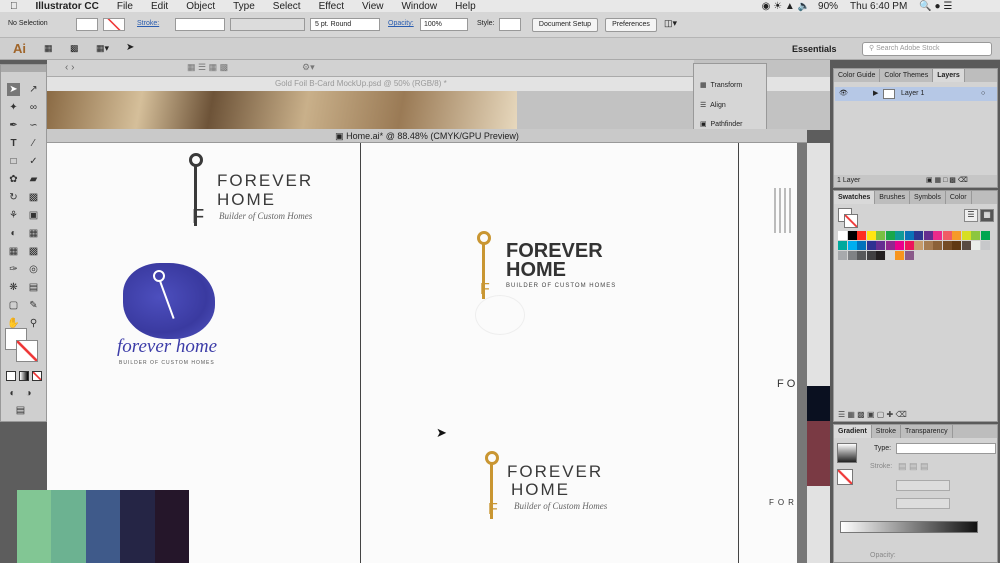  What do you see at coordinates (983, 94) in the screenshot?
I see `target-circle-icon: ○` at bounding box center [983, 94].